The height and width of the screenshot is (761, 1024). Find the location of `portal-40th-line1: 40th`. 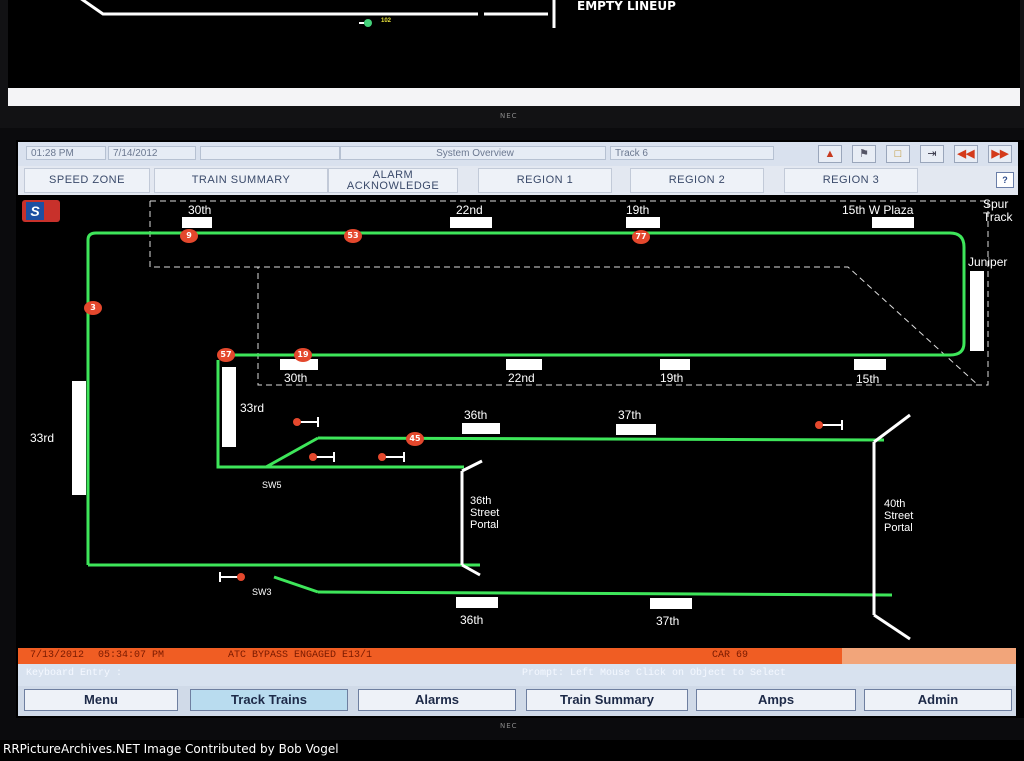

portal-40th-line1: 40th is located at coordinates (895, 504).